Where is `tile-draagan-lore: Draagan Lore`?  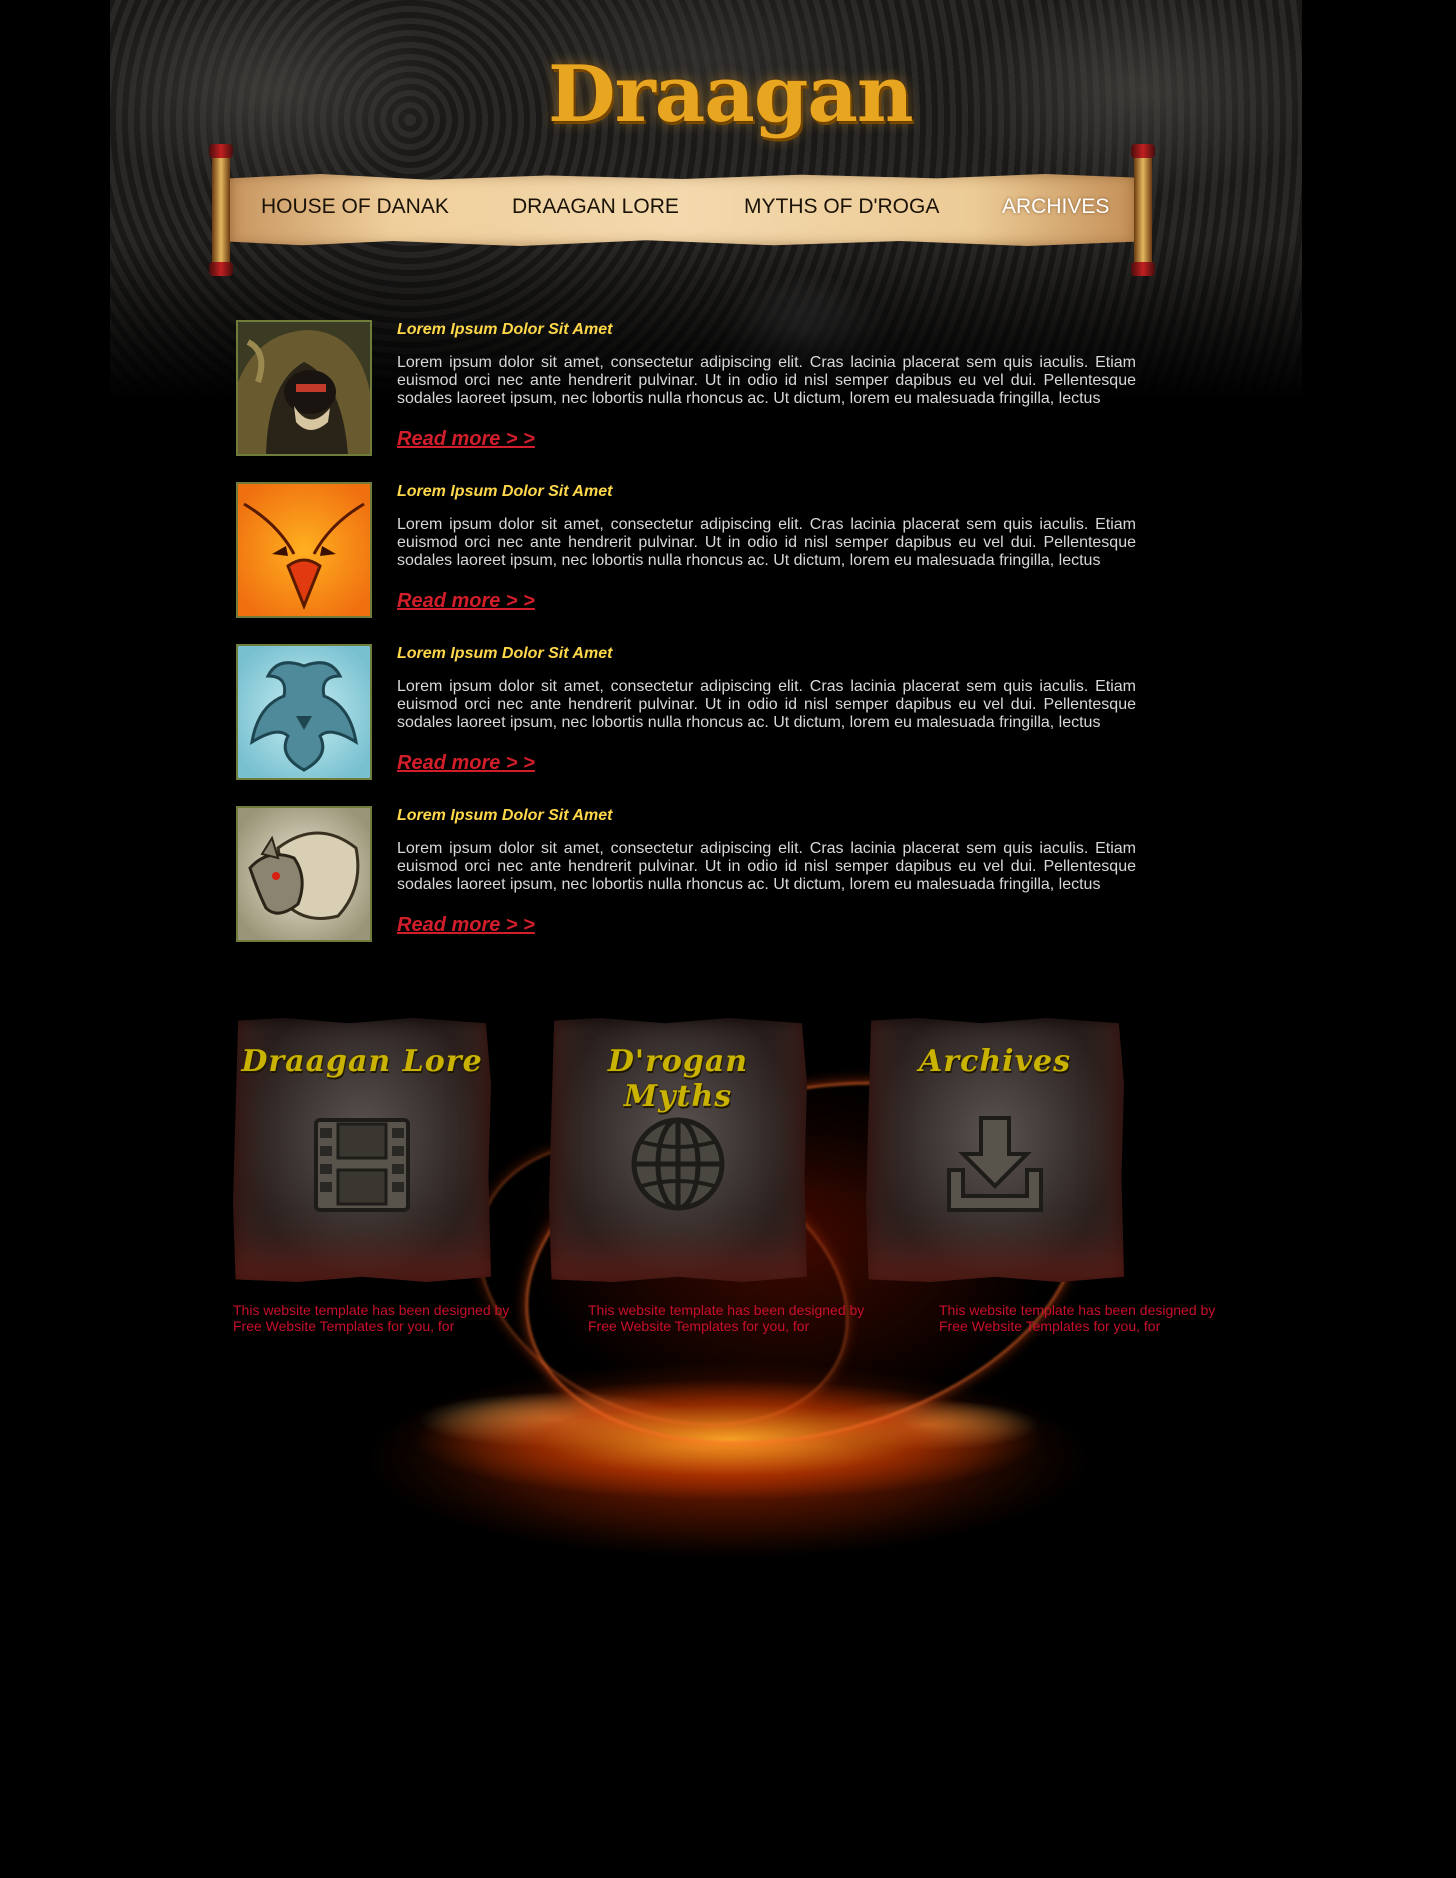 tile-draagan-lore: Draagan Lore is located at coordinates (362, 1150).